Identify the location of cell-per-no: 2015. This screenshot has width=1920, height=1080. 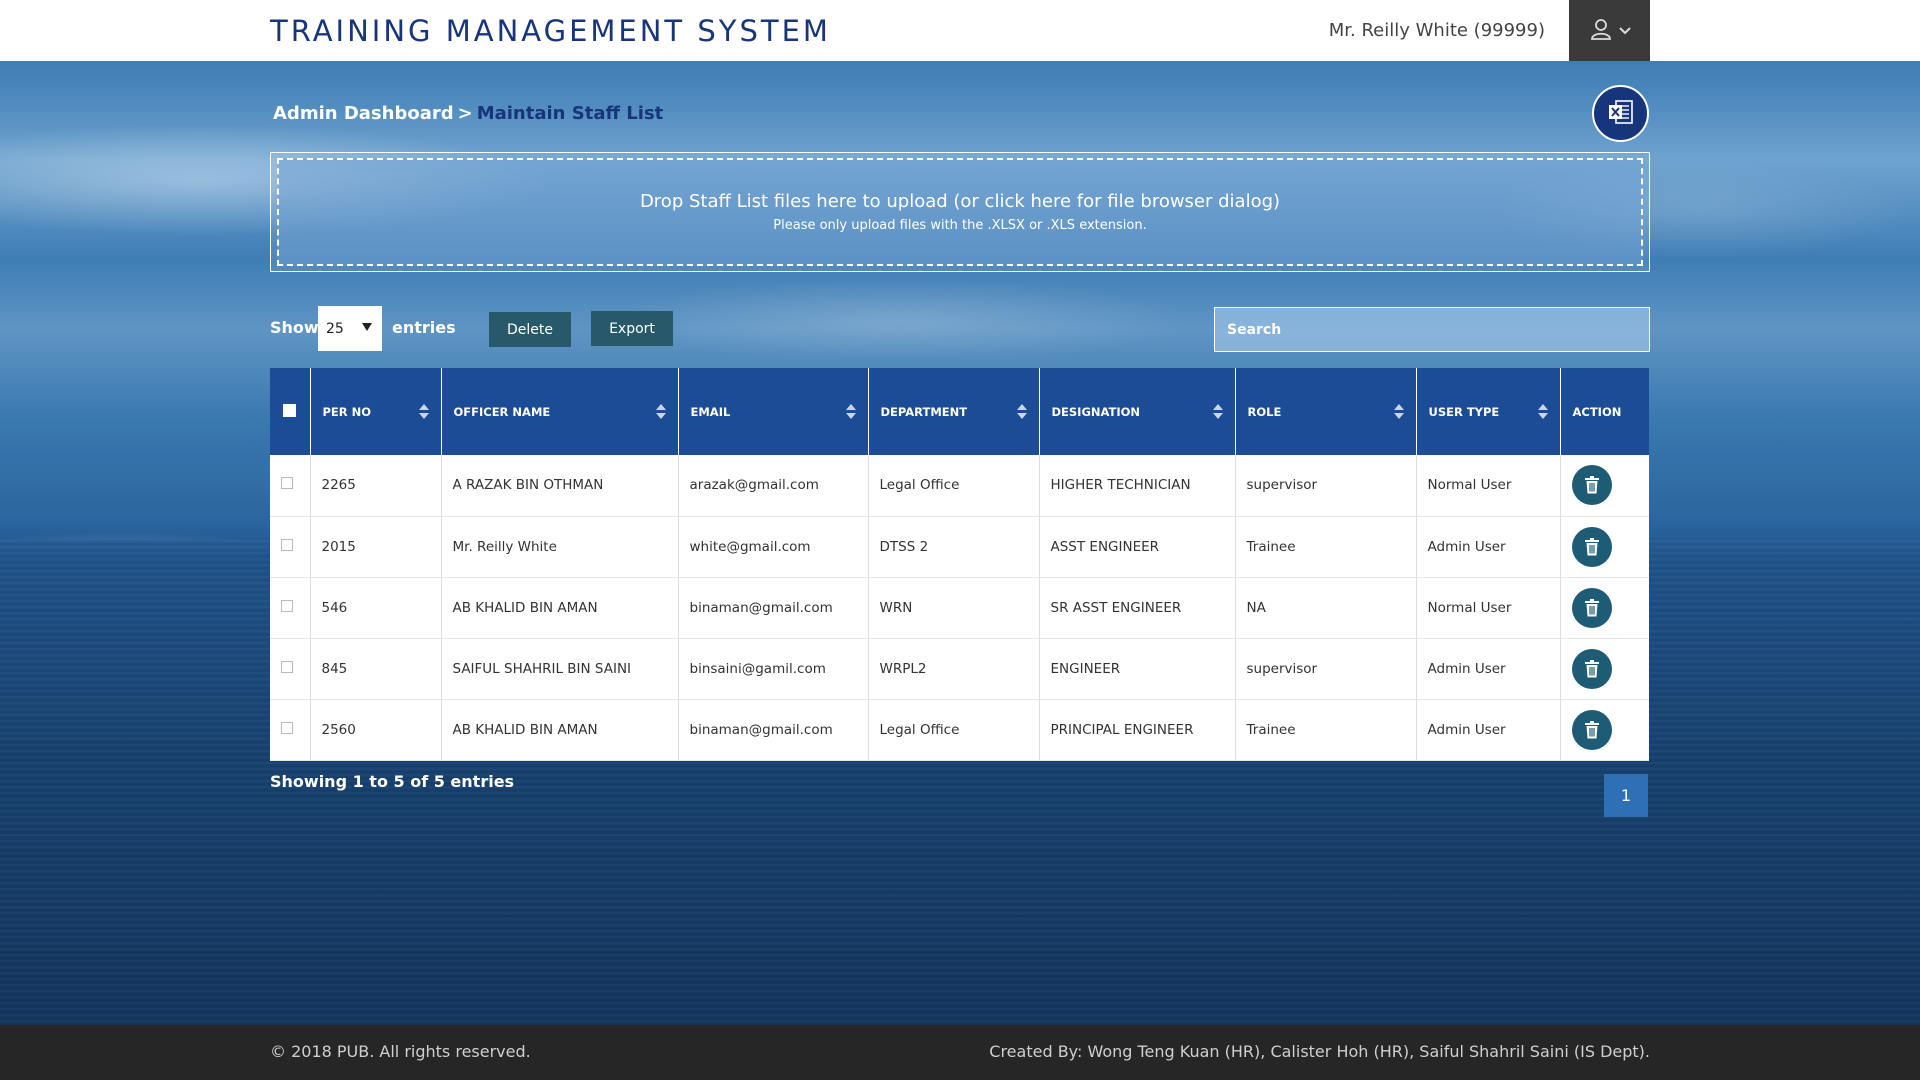
(376, 547).